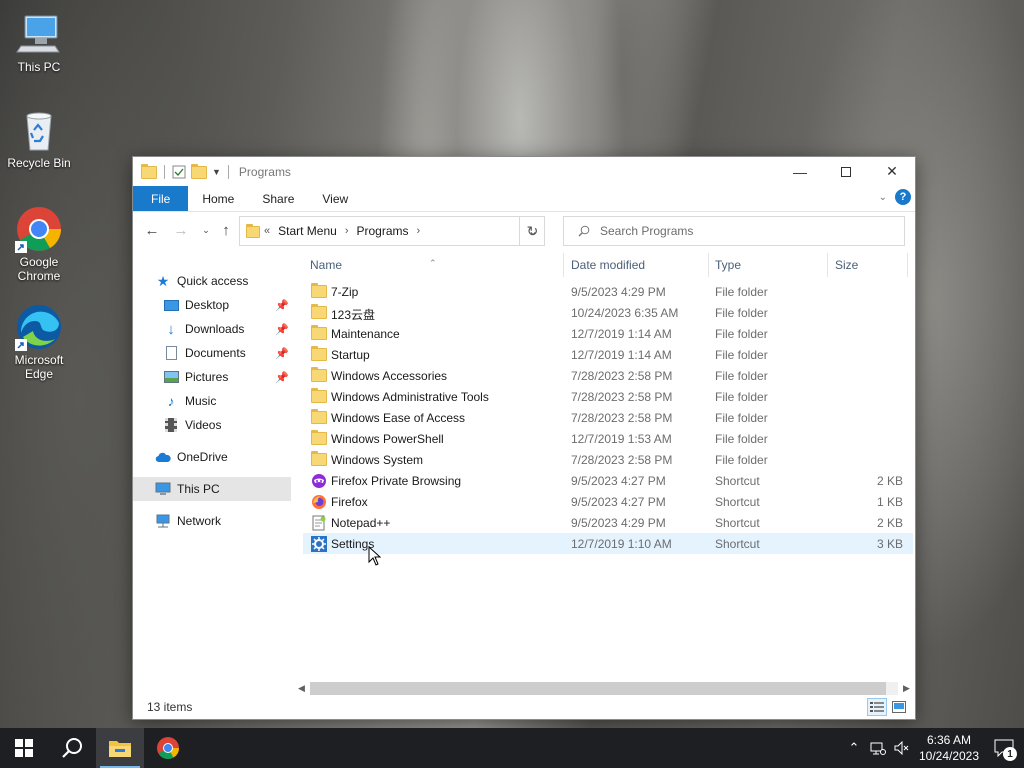 This screenshot has width=1024, height=768. Describe the element at coordinates (152, 230) in the screenshot. I see `back-arrow-icon: ←` at that location.